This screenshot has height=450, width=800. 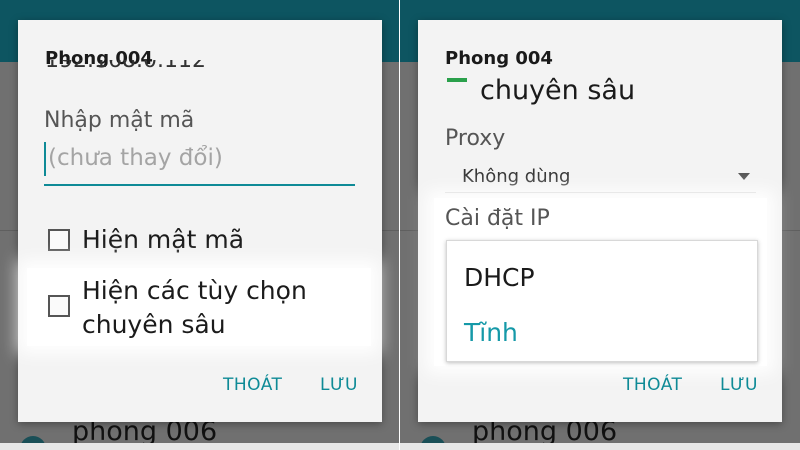 What do you see at coordinates (59, 306) in the screenshot?
I see `advanced-options-checkbox` at bounding box center [59, 306].